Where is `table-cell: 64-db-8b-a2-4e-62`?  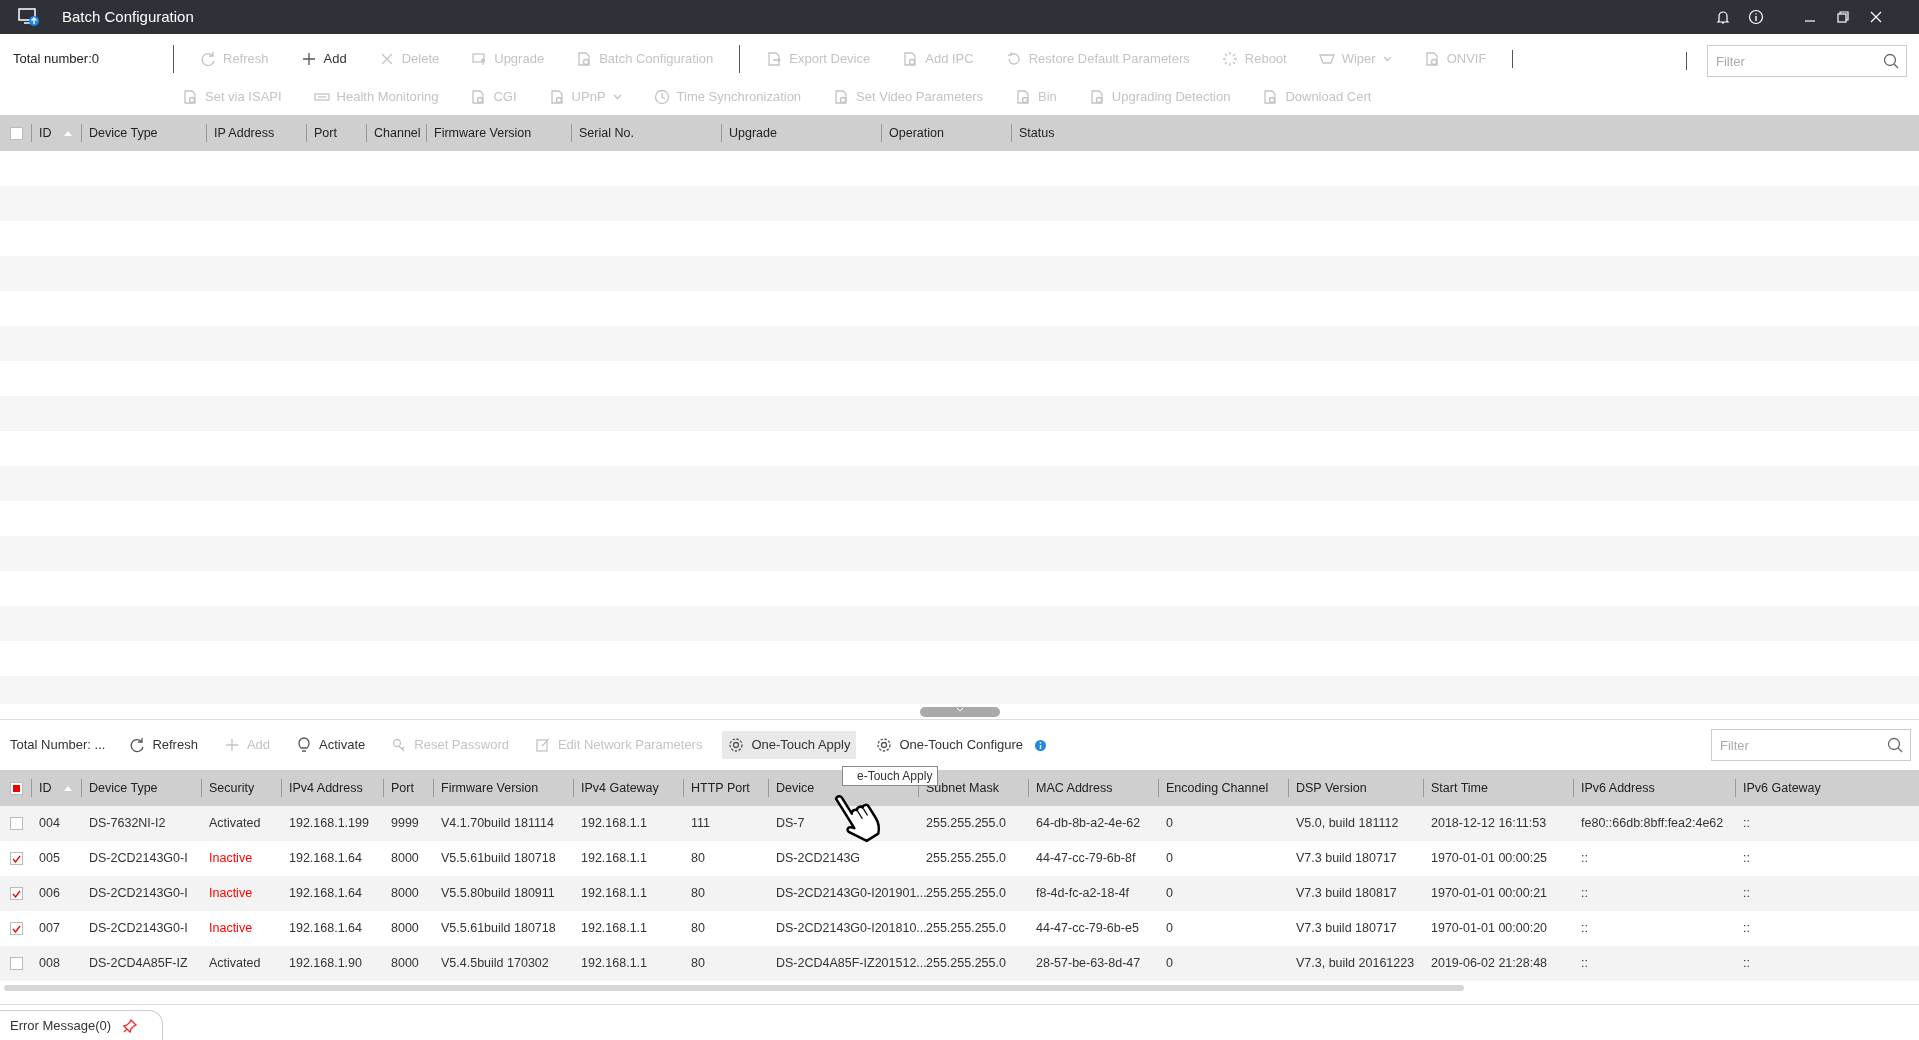 table-cell: 64-db-8b-a2-4e-62 is located at coordinates (1088, 823).